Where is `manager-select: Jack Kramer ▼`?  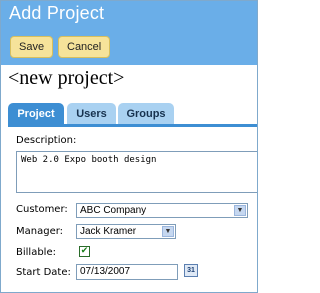
manager-select: Jack Kramer ▼ is located at coordinates (126, 231).